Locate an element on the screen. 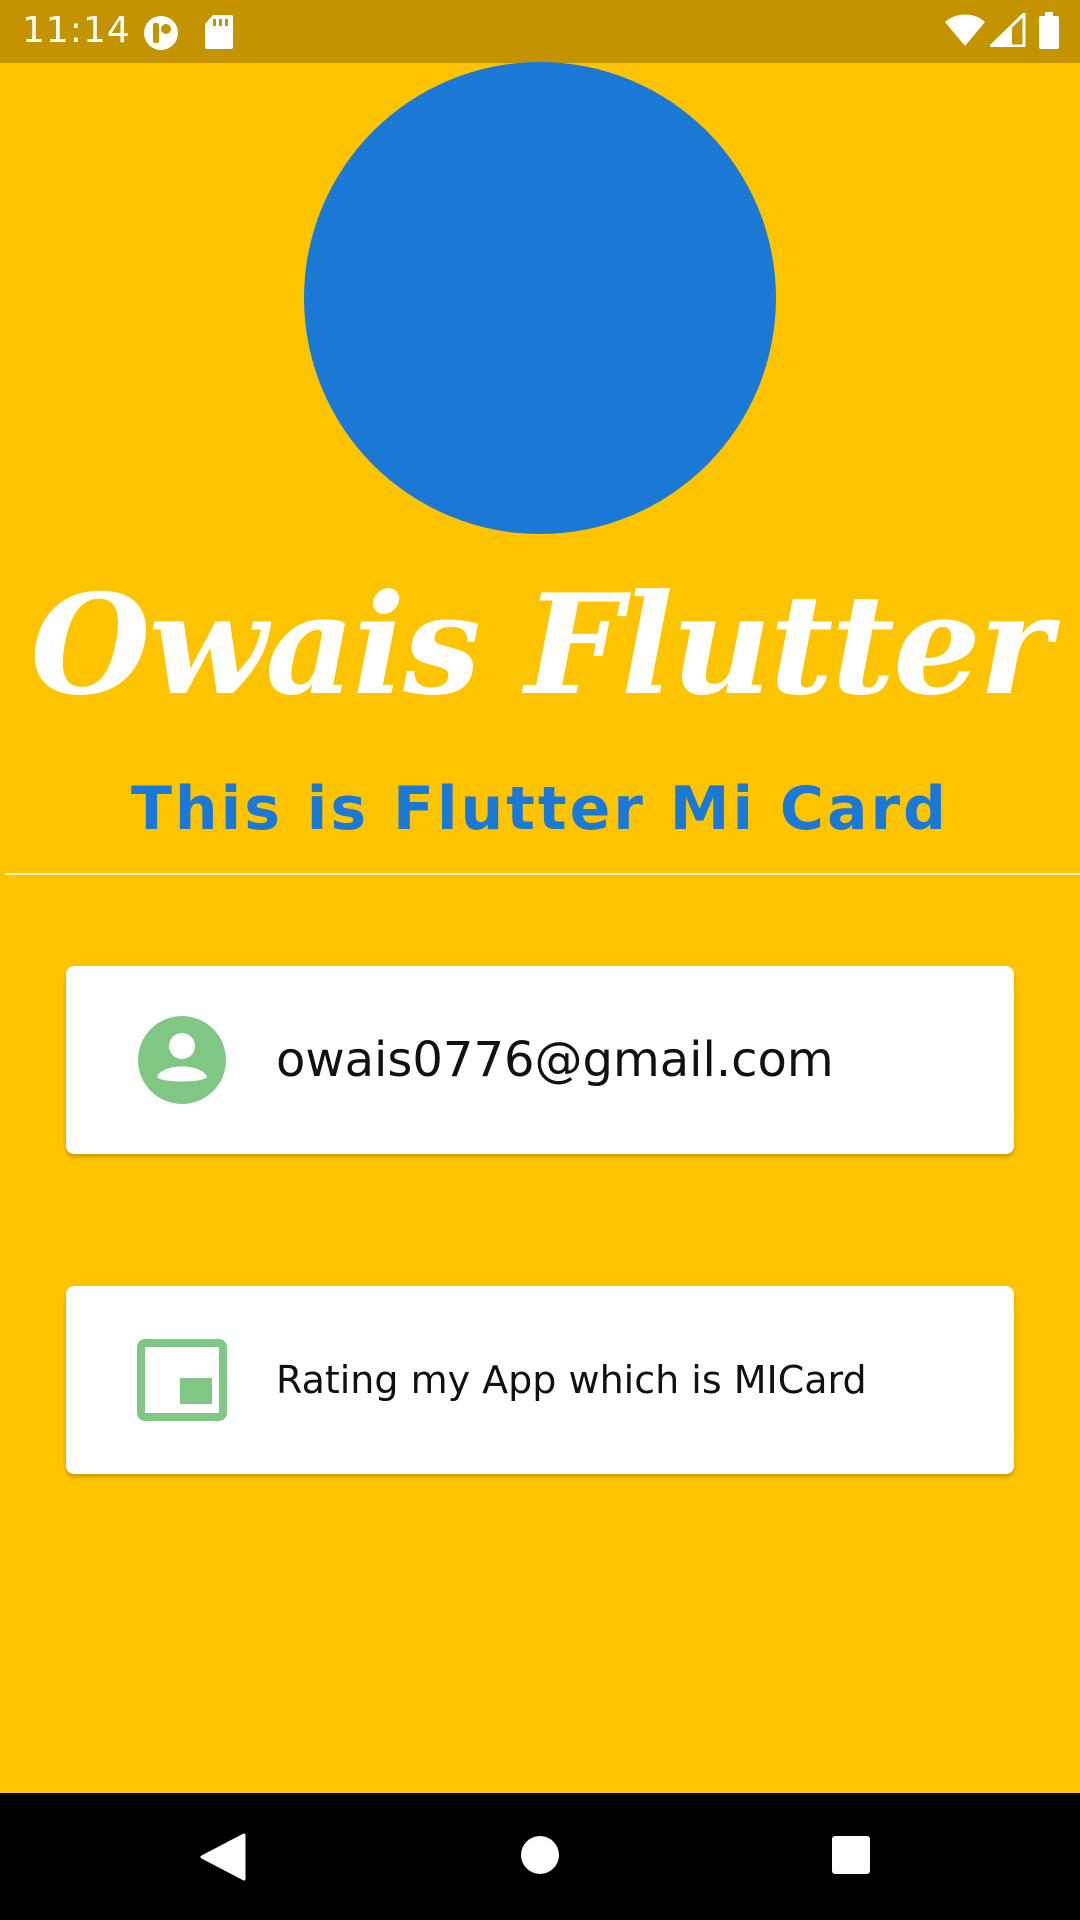 The height and width of the screenshot is (1920, 1080). email-card: owais0776@gmail.com is located at coordinates (540, 1060).